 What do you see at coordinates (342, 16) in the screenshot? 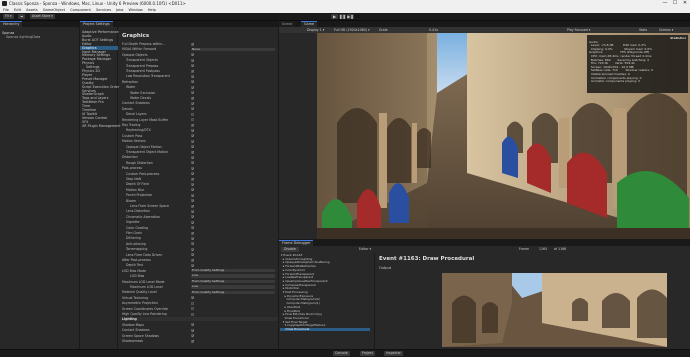
I see `pause-button: ❚❚` at bounding box center [342, 16].